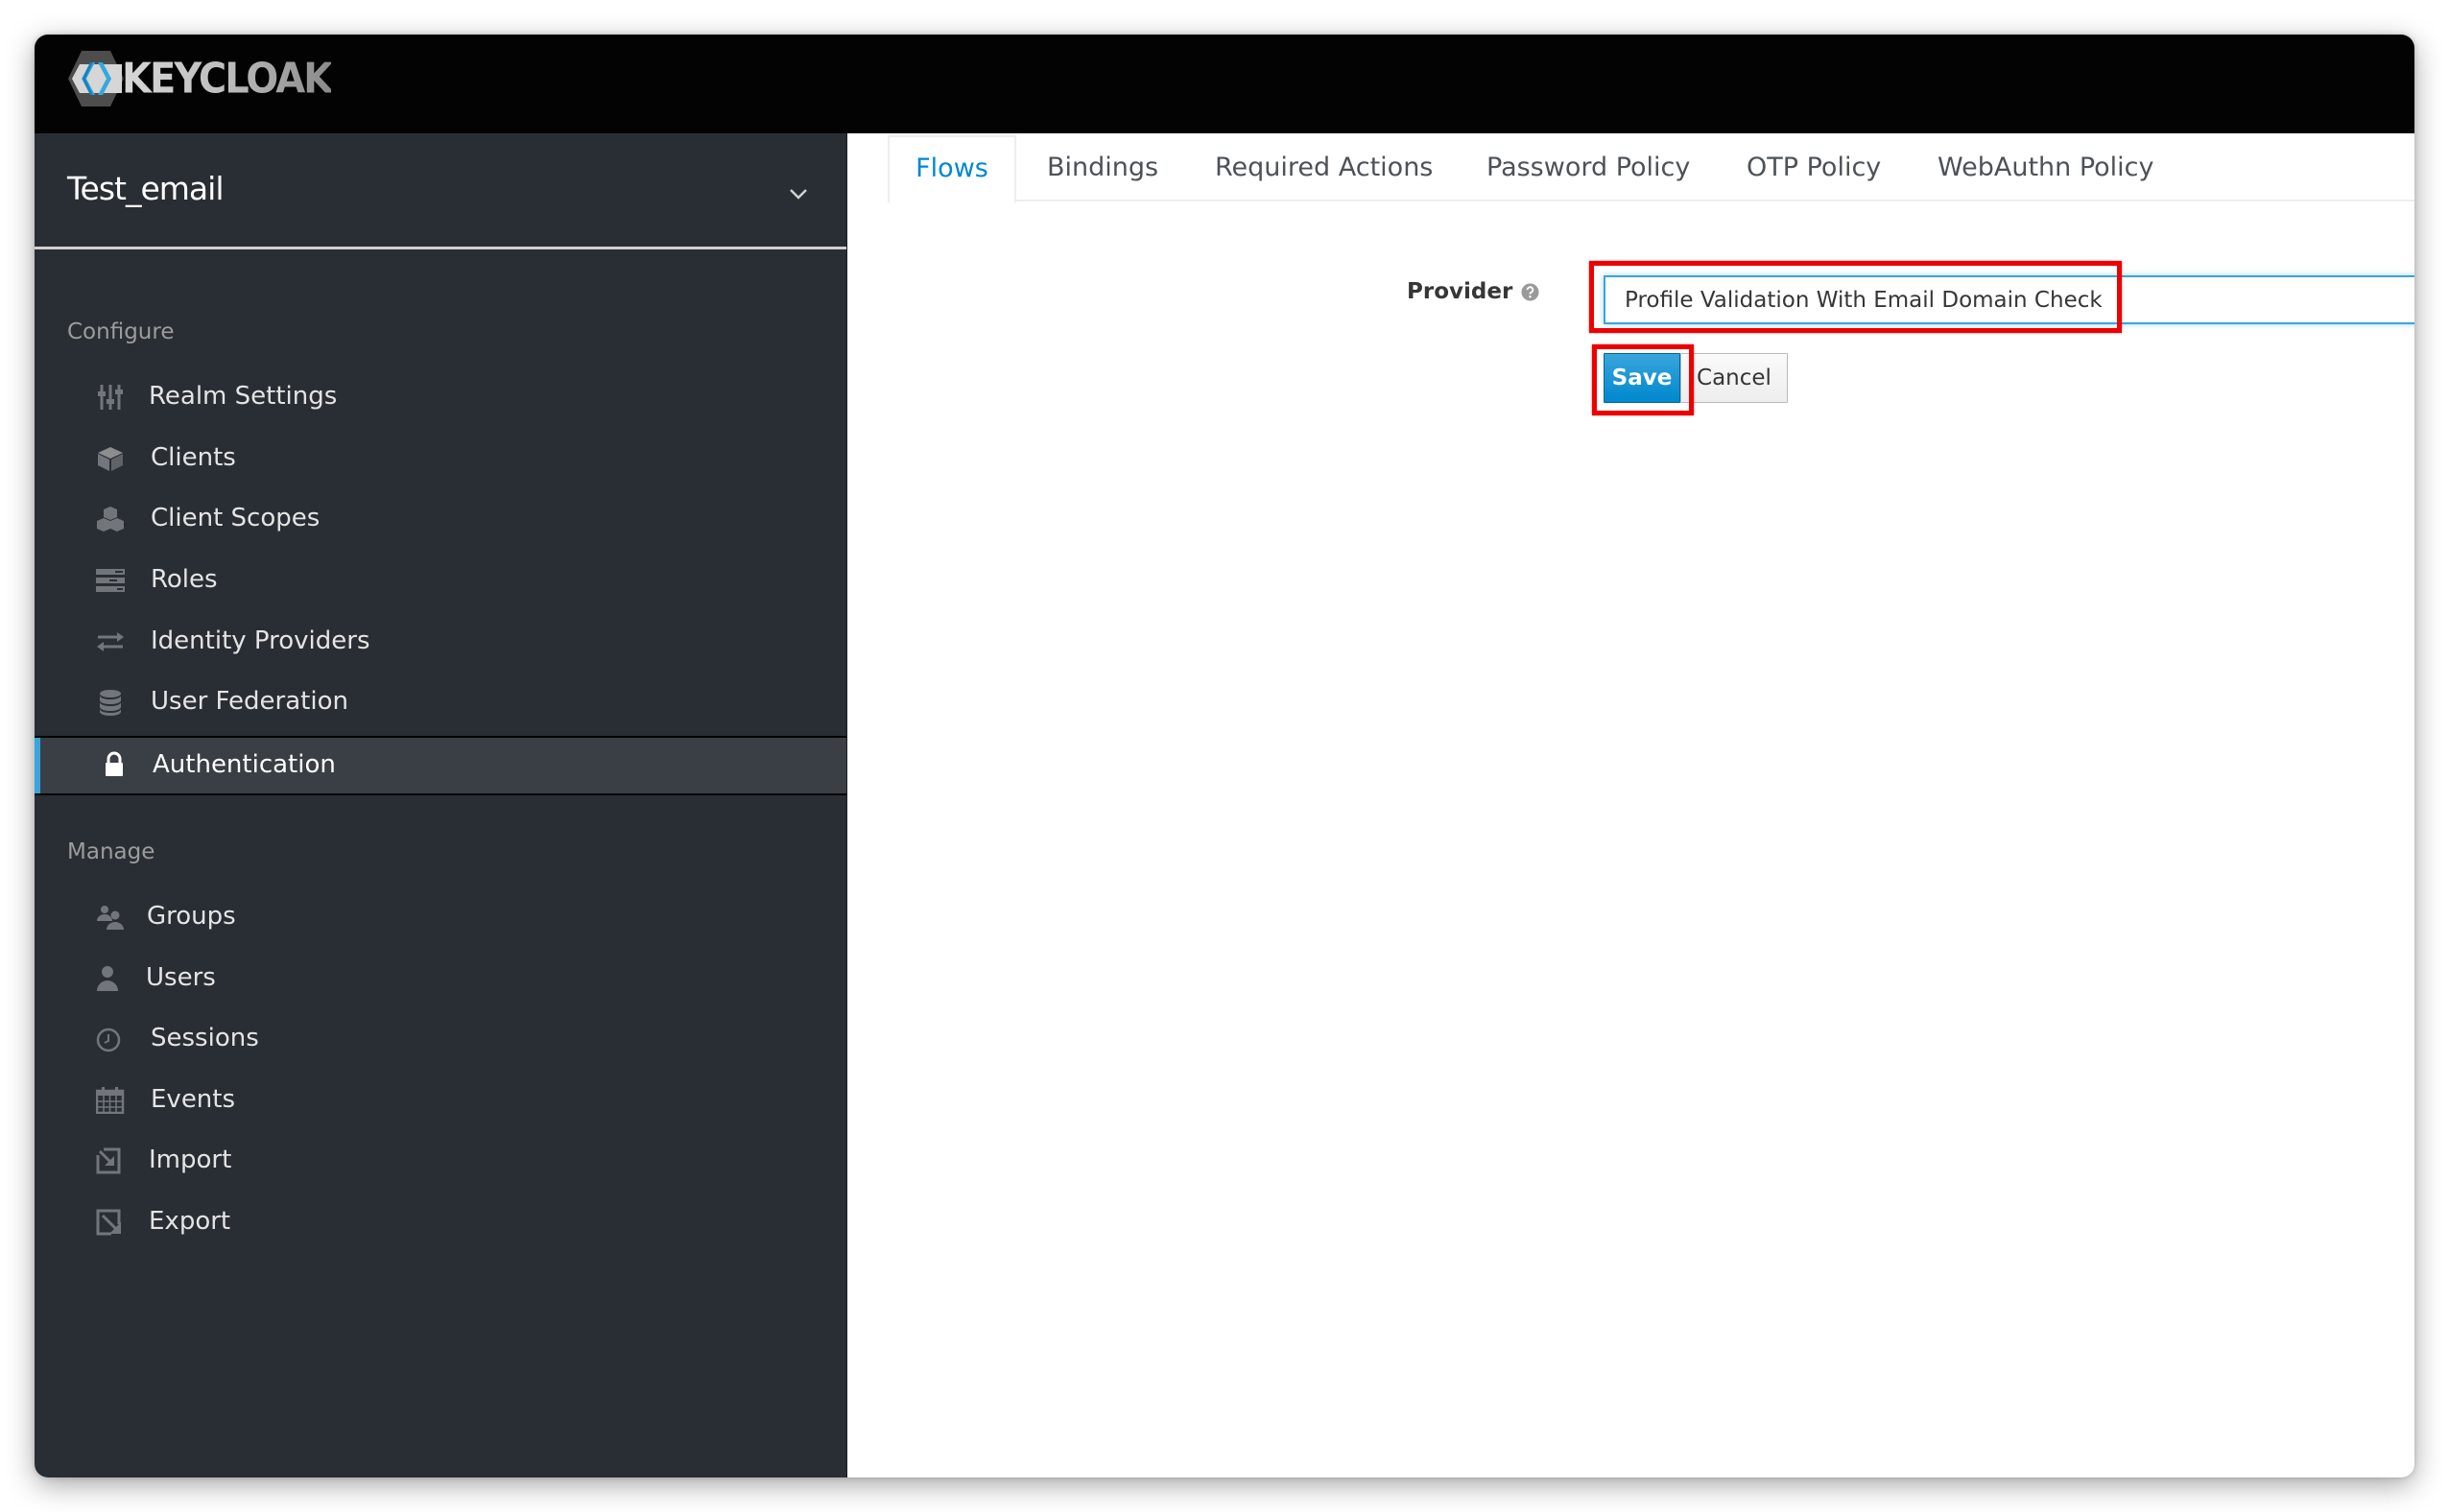 Image resolution: width=2449 pixels, height=1512 pixels. What do you see at coordinates (110, 641) in the screenshot?
I see `exchange-icon` at bounding box center [110, 641].